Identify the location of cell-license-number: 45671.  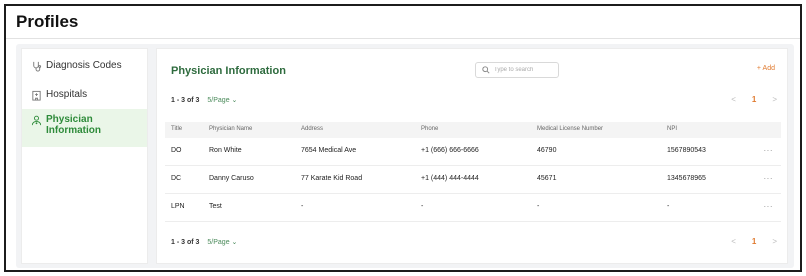
(547, 178).